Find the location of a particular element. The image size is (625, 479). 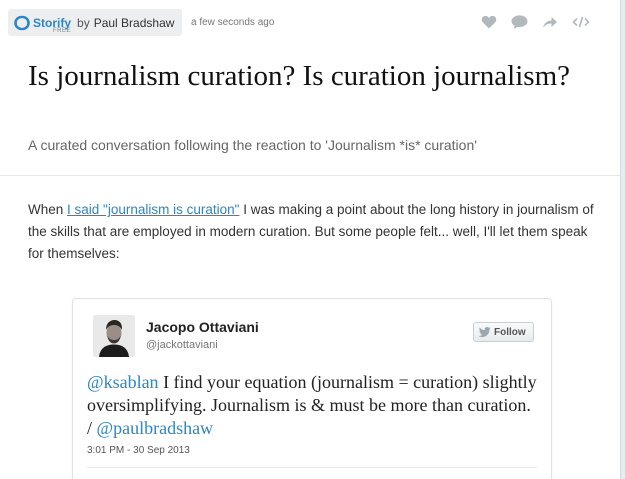

story-timestamp: a few seconds ago is located at coordinates (233, 22).